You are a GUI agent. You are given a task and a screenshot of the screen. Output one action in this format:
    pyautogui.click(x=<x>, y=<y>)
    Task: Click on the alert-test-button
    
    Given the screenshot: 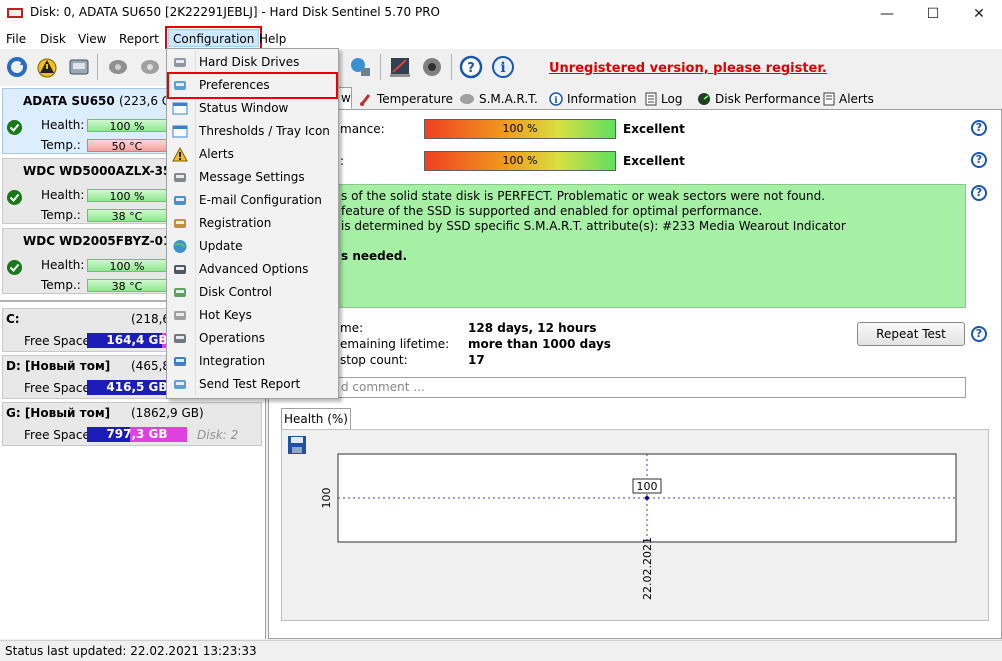 What is the action you would take?
    pyautogui.click(x=47, y=67)
    